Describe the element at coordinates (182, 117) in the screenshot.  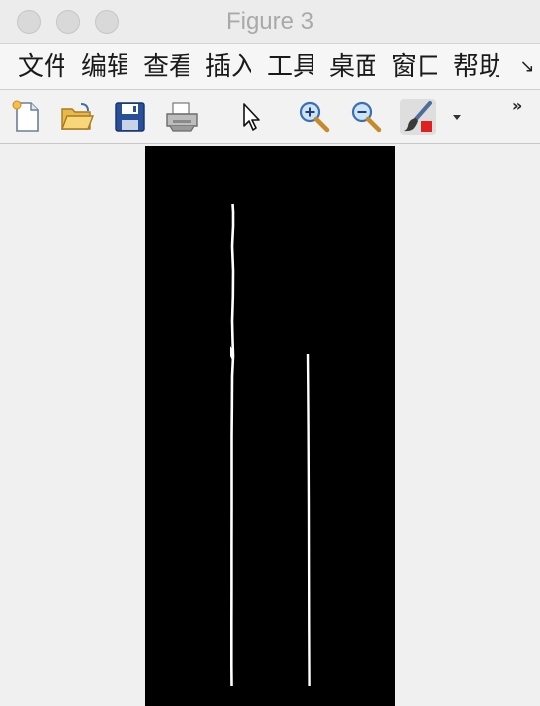
I see `print-icon` at that location.